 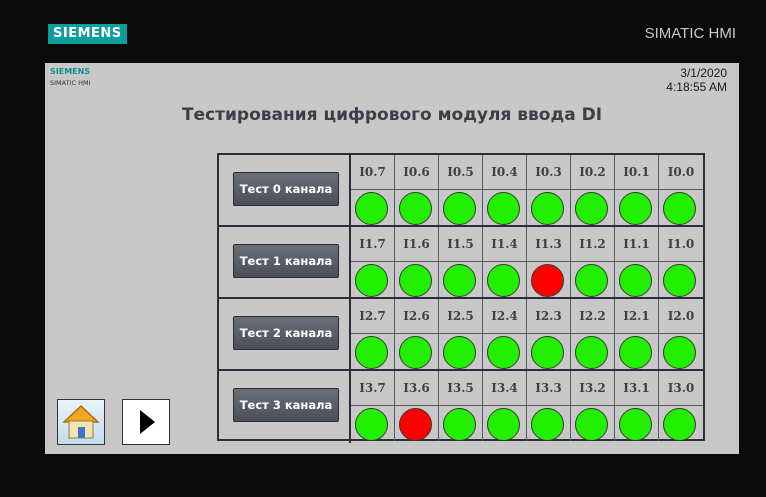 I want to click on input-address-label: I0.5, so click(x=461, y=172).